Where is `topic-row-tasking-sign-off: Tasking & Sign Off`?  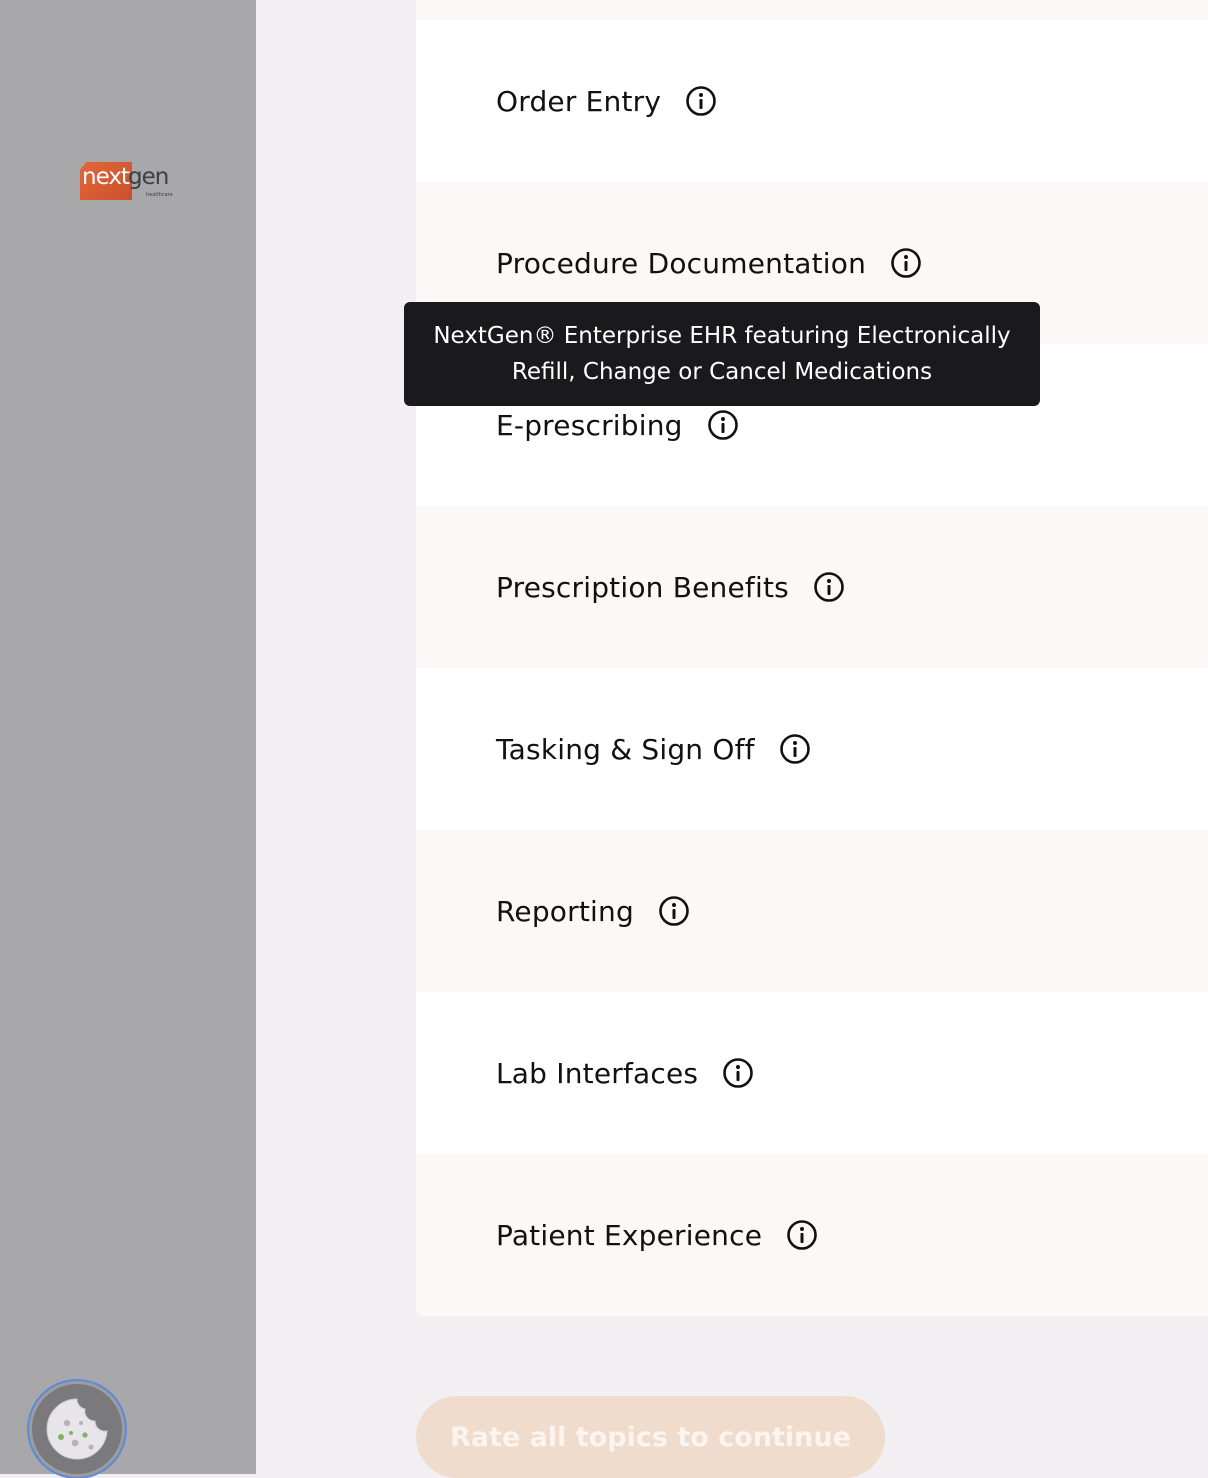
topic-row-tasking-sign-off: Tasking & Sign Off is located at coordinates (812, 749).